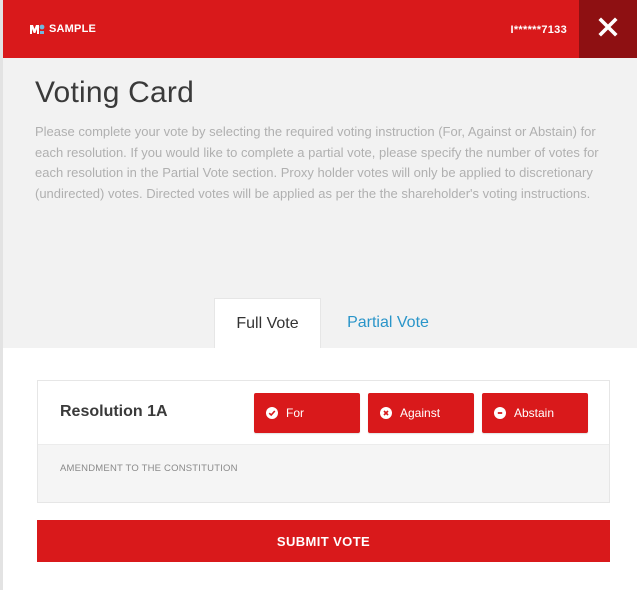  I want to click on resolution-header: Resolution 1A For Against Abstain, so click(323, 413).